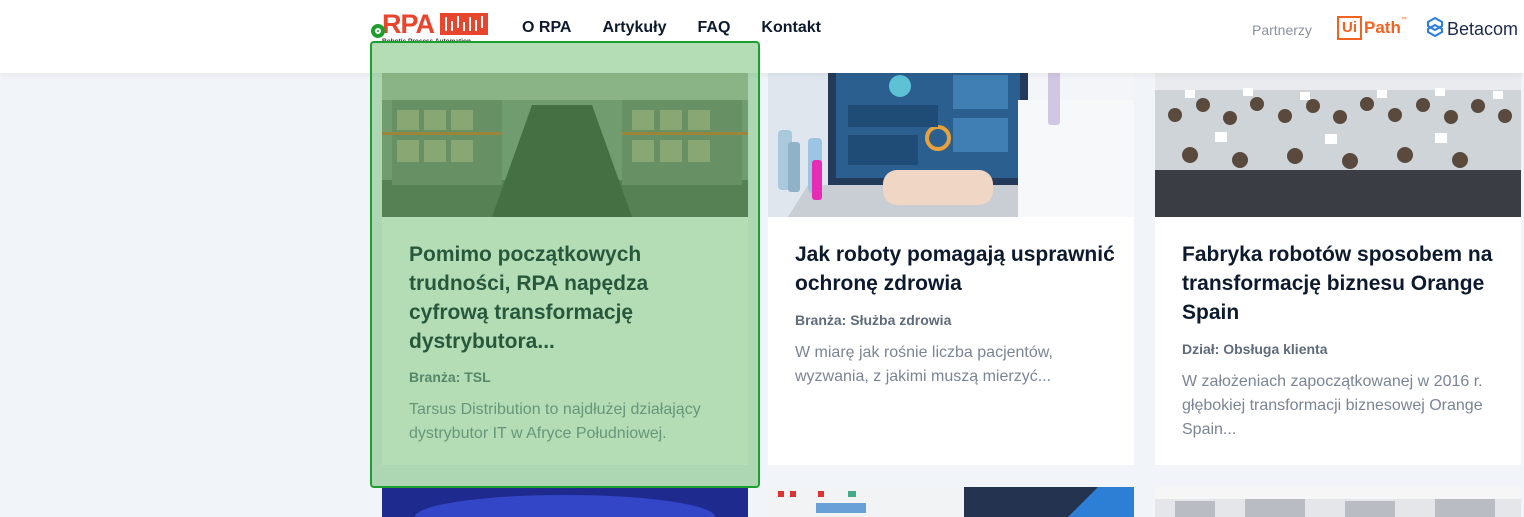 The image size is (1524, 517). What do you see at coordinates (565, 502) in the screenshot?
I see `article-card-4-image` at bounding box center [565, 502].